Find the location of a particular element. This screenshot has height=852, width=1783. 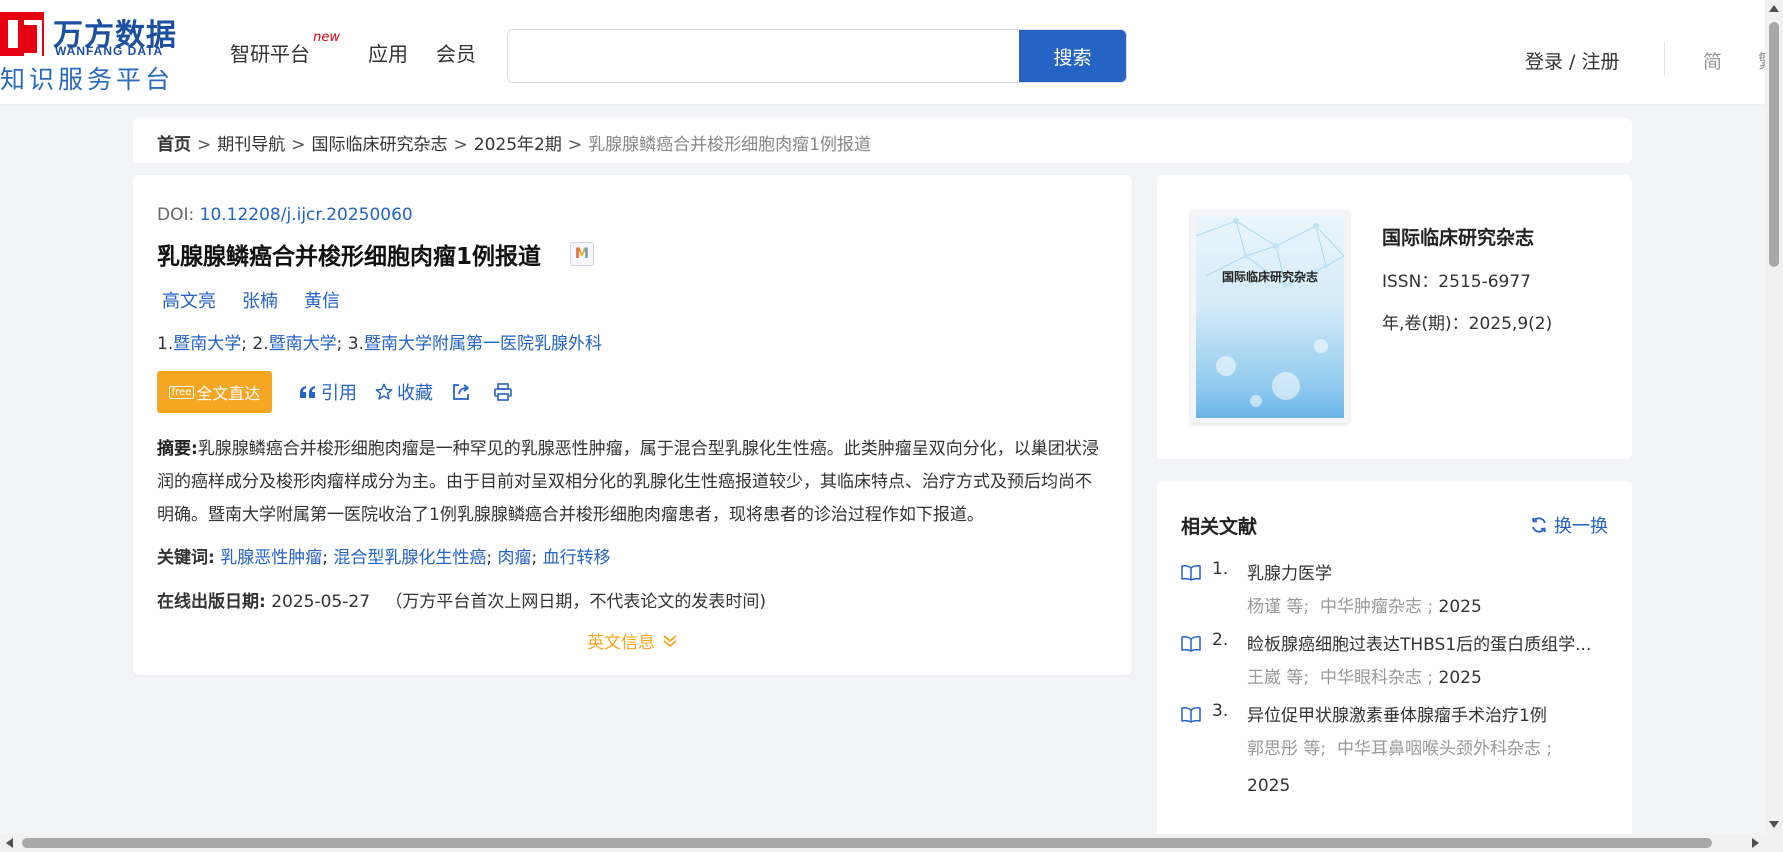

journal-cover-image: 国际临床研究杂志 is located at coordinates (1270, 317).